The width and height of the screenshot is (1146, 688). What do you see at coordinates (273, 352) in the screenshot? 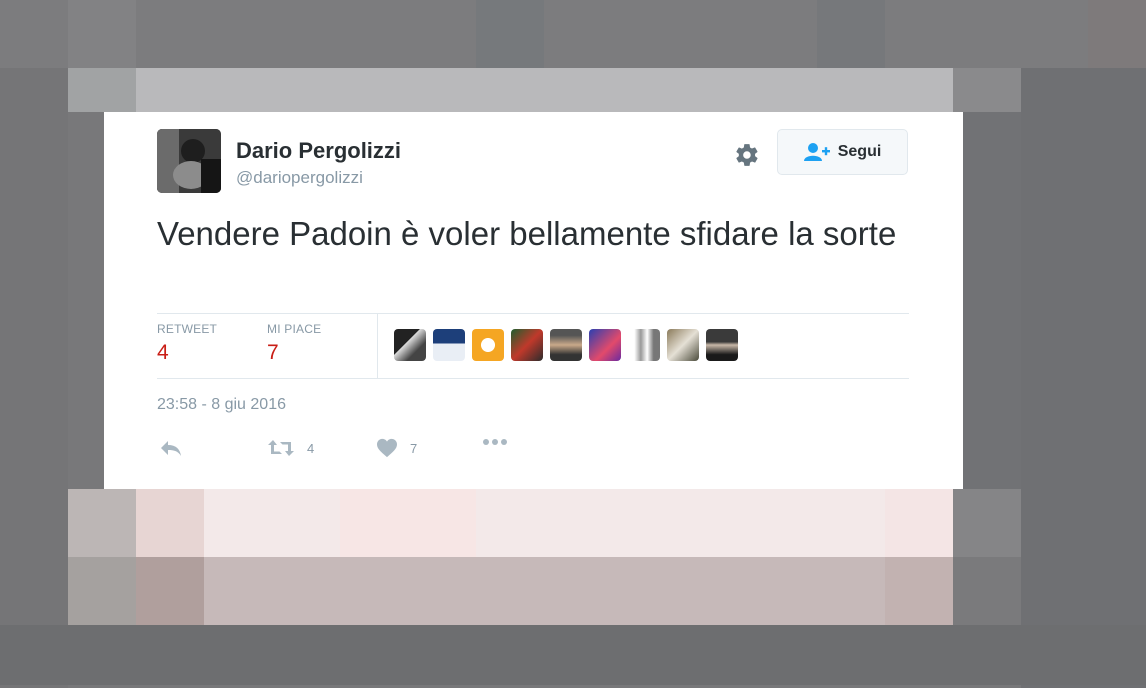
I see `like-stat-count: 7` at bounding box center [273, 352].